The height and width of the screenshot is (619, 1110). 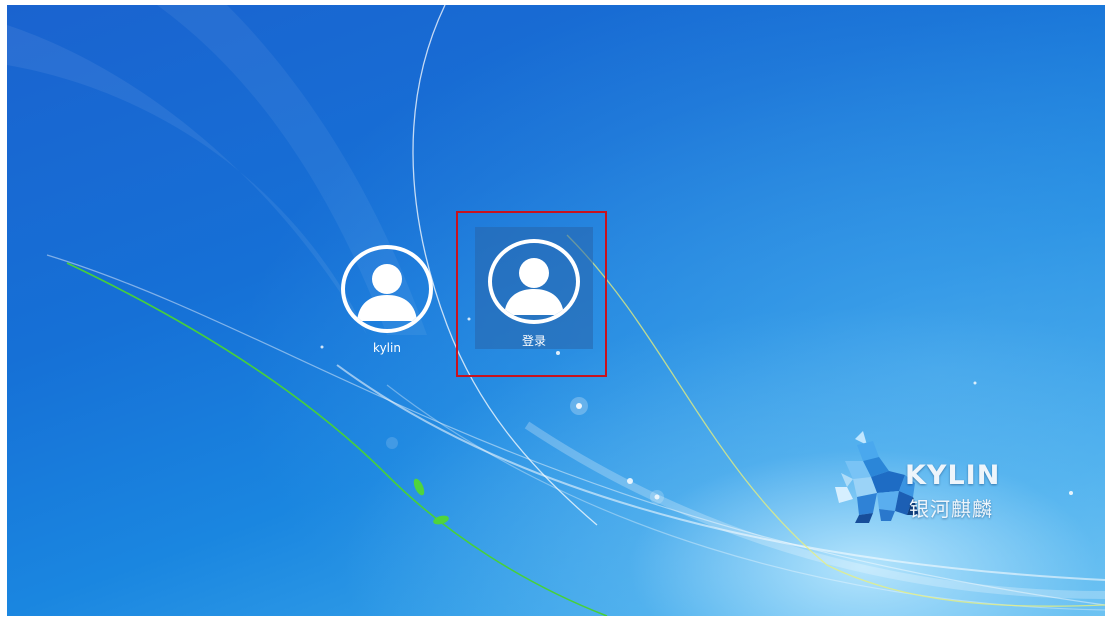 I want to click on brand-name: KYLIN, so click(x=953, y=475).